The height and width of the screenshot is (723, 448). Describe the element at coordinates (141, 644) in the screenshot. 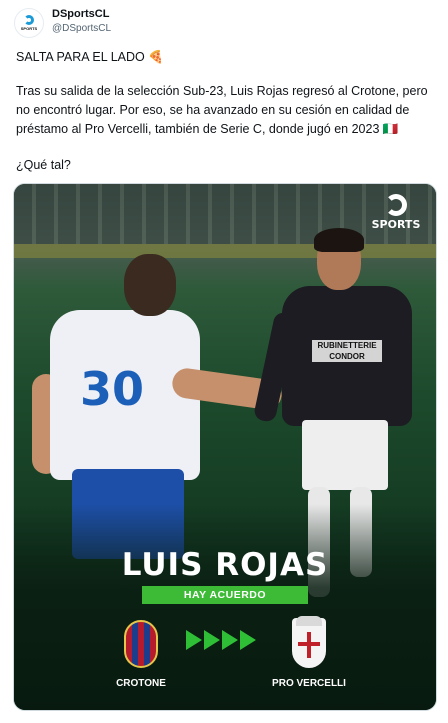

I see `crotone-crest-icon` at that location.